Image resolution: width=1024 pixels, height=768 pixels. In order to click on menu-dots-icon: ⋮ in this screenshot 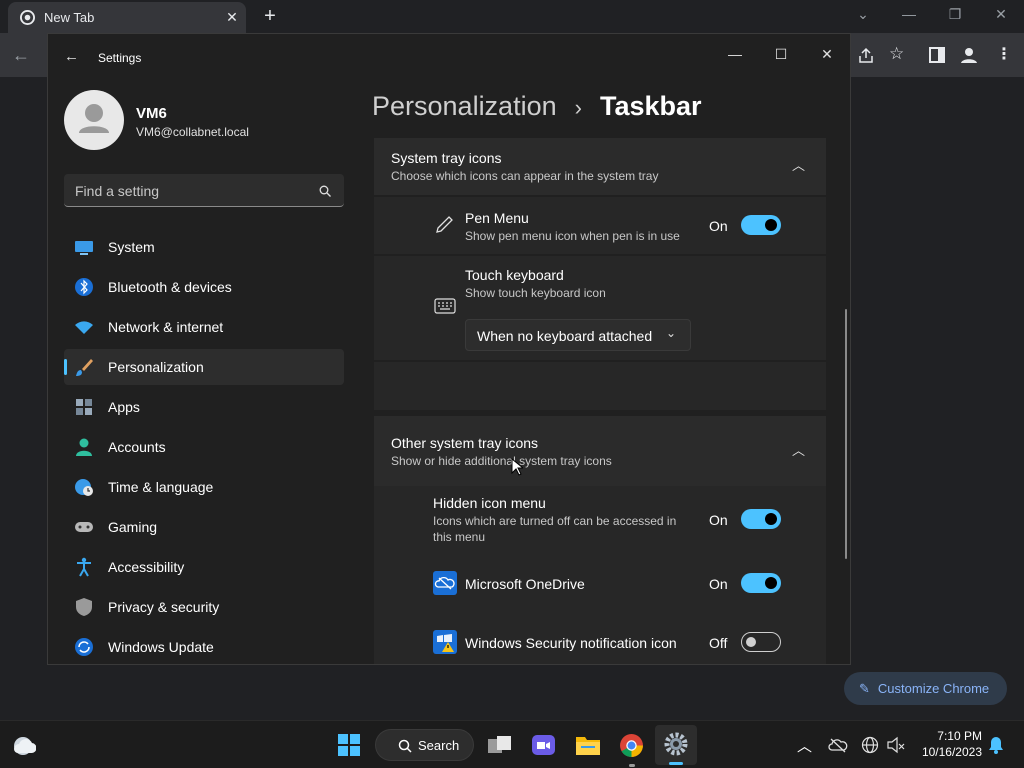, I will do `click(1004, 54)`.